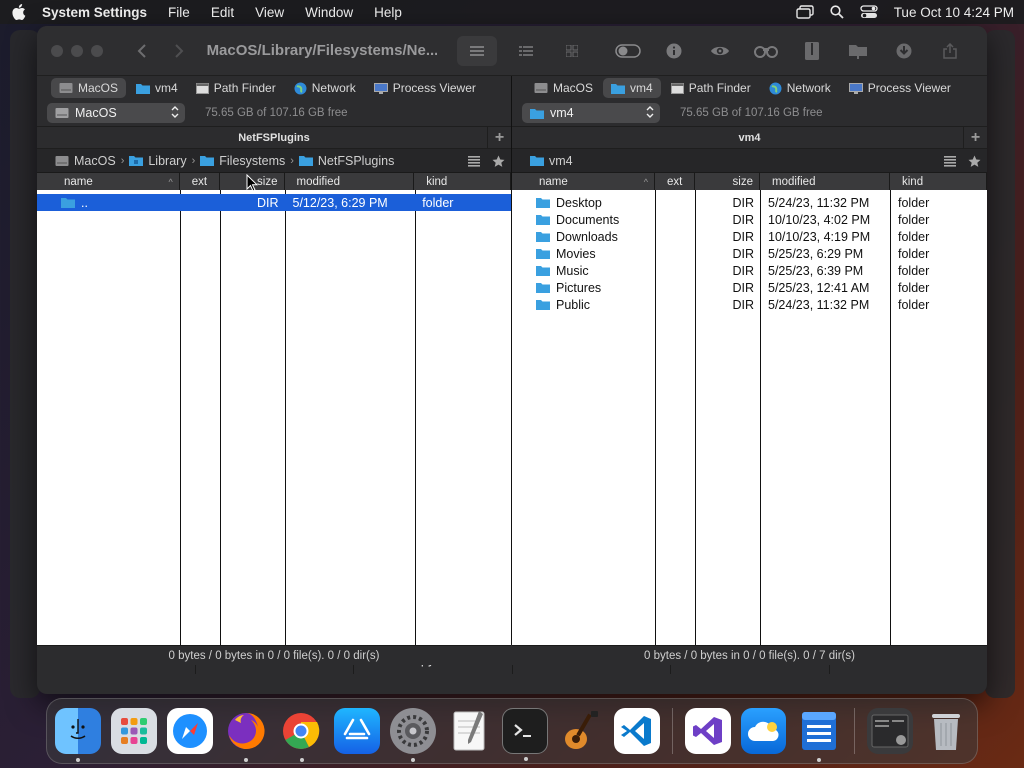  Describe the element at coordinates (85, 161) in the screenshot. I see `breadcrumb-item: MacOS` at that location.